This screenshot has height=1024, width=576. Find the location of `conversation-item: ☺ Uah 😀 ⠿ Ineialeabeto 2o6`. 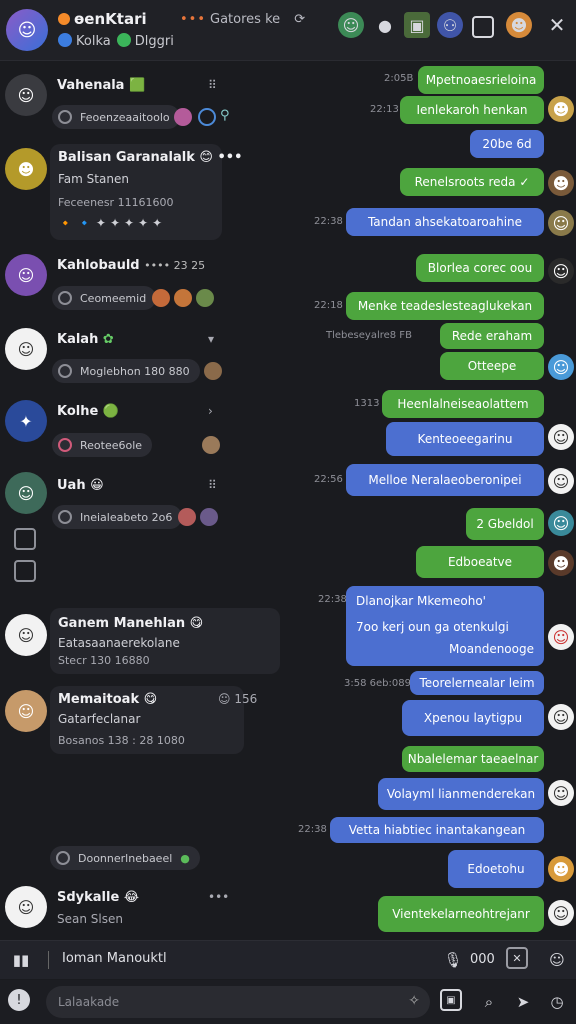

conversation-item: ☺ Uah 😀 ⠿ Ineialeabeto 2o6 is located at coordinates (145, 500).